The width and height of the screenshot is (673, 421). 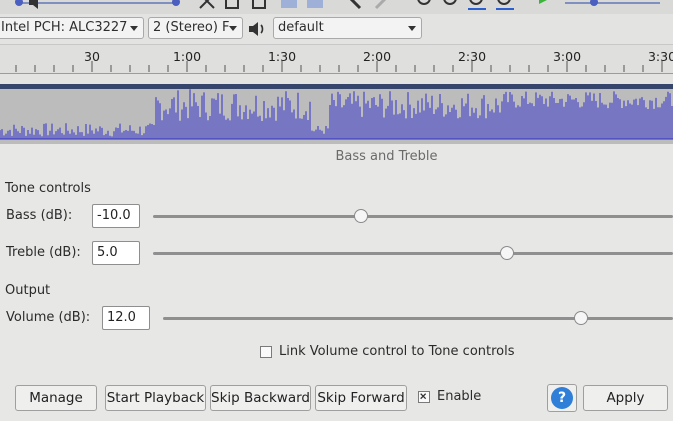 I want to click on timeline-ruler: 30 1:00 1:30 2:00 2:30 3:00 3:30, so click(x=336, y=59).